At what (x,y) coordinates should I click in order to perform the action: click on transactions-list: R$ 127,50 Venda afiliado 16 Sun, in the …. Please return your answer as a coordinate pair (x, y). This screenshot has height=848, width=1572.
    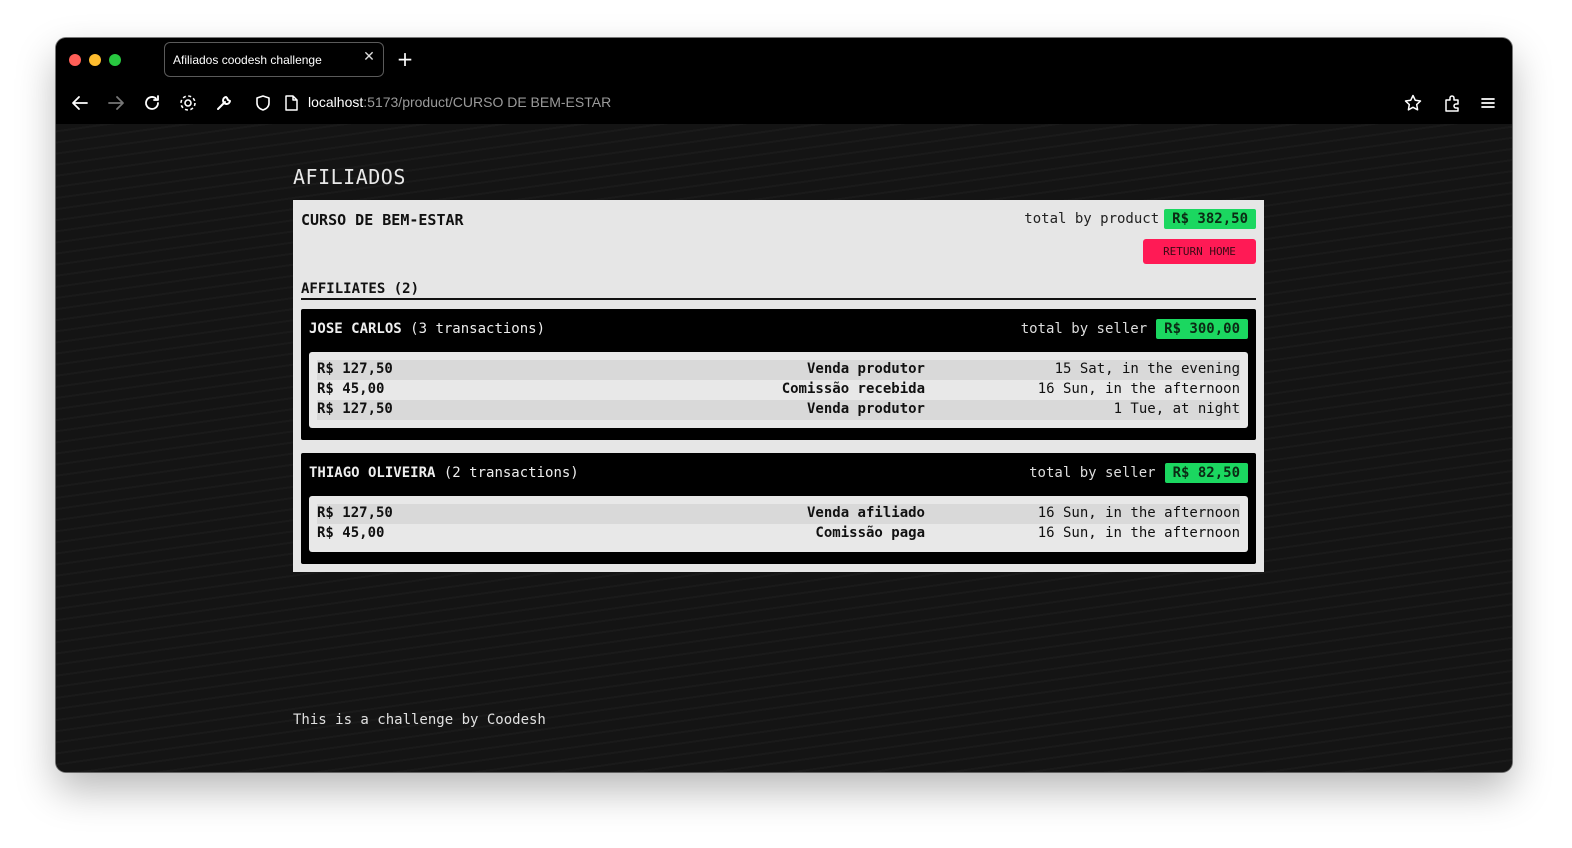
    Looking at the image, I should click on (778, 524).